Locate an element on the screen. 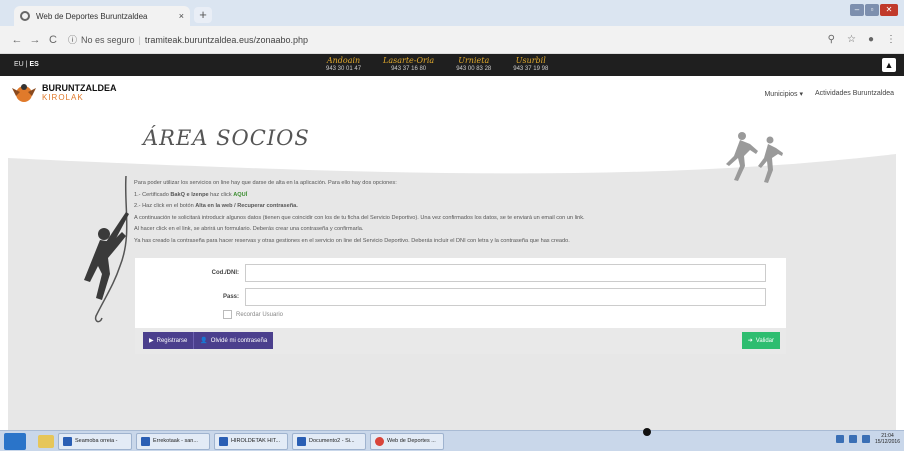  menu-icon: ⋮ is located at coordinates (891, 39).